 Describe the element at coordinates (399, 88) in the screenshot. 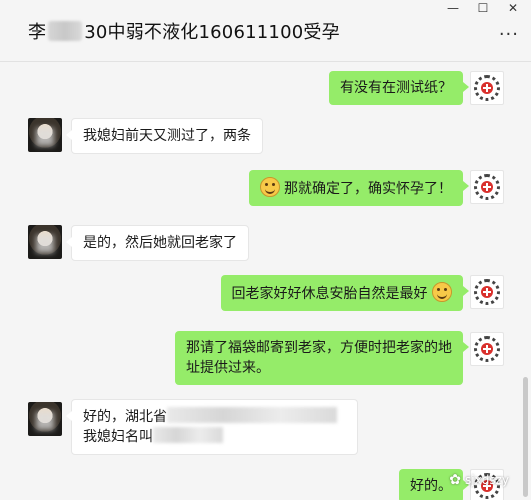

I see `message-bubble-sent: 有没有在测试纸？` at that location.